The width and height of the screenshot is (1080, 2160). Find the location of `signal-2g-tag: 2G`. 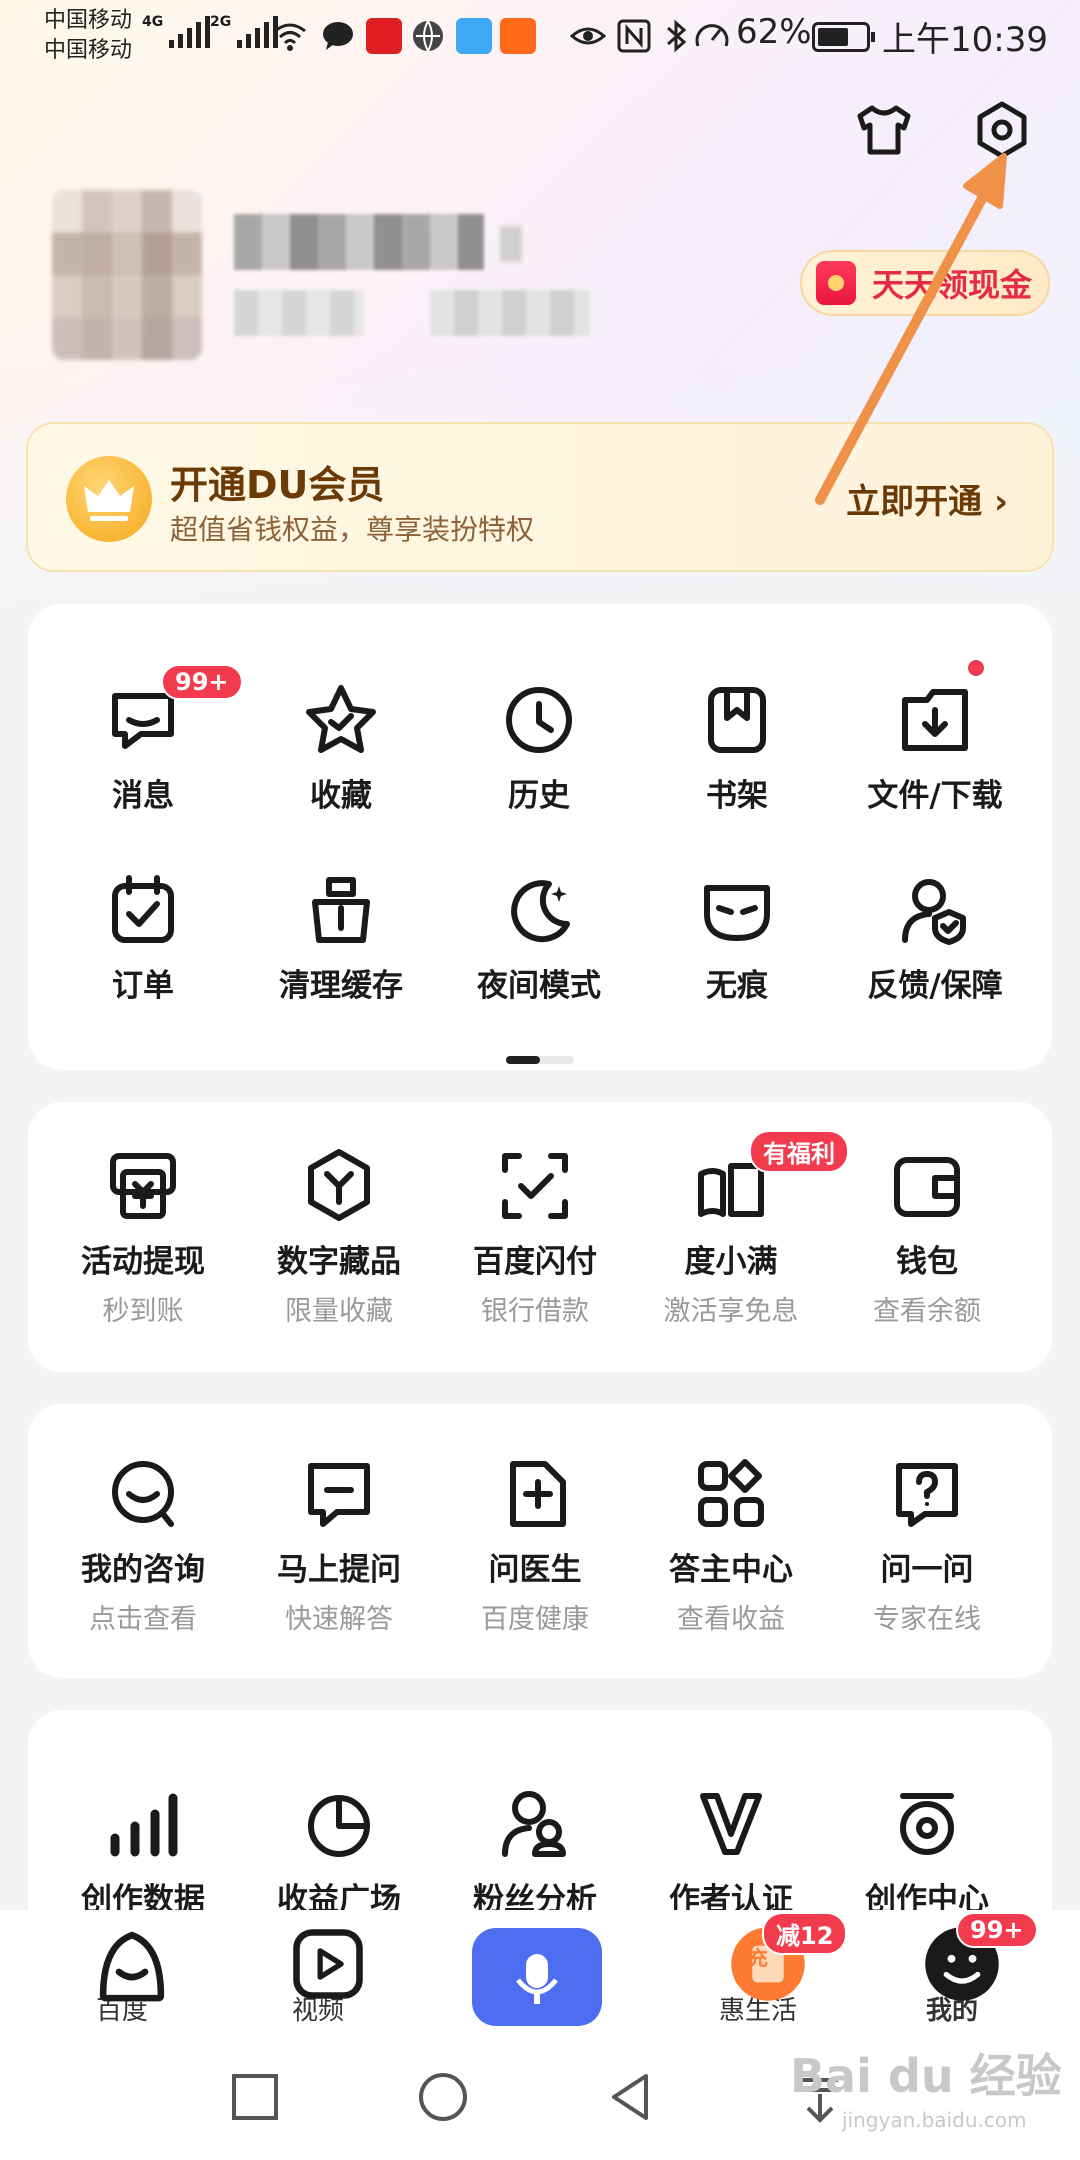

signal-2g-tag: 2G is located at coordinates (221, 22).